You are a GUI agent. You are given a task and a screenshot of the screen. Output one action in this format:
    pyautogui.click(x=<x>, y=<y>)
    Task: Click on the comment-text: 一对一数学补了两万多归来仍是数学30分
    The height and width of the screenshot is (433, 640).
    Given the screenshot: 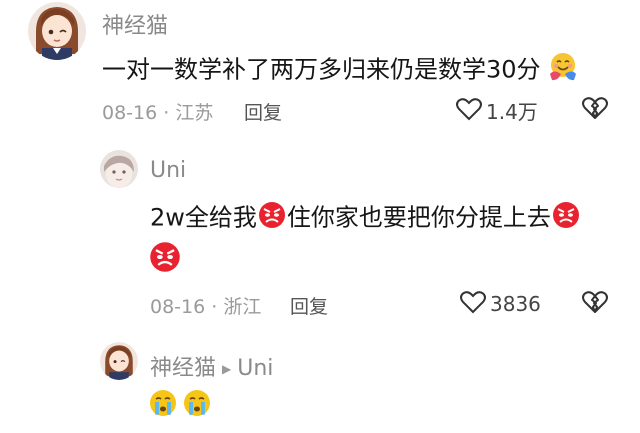 What is the action you would take?
    pyautogui.click(x=340, y=70)
    